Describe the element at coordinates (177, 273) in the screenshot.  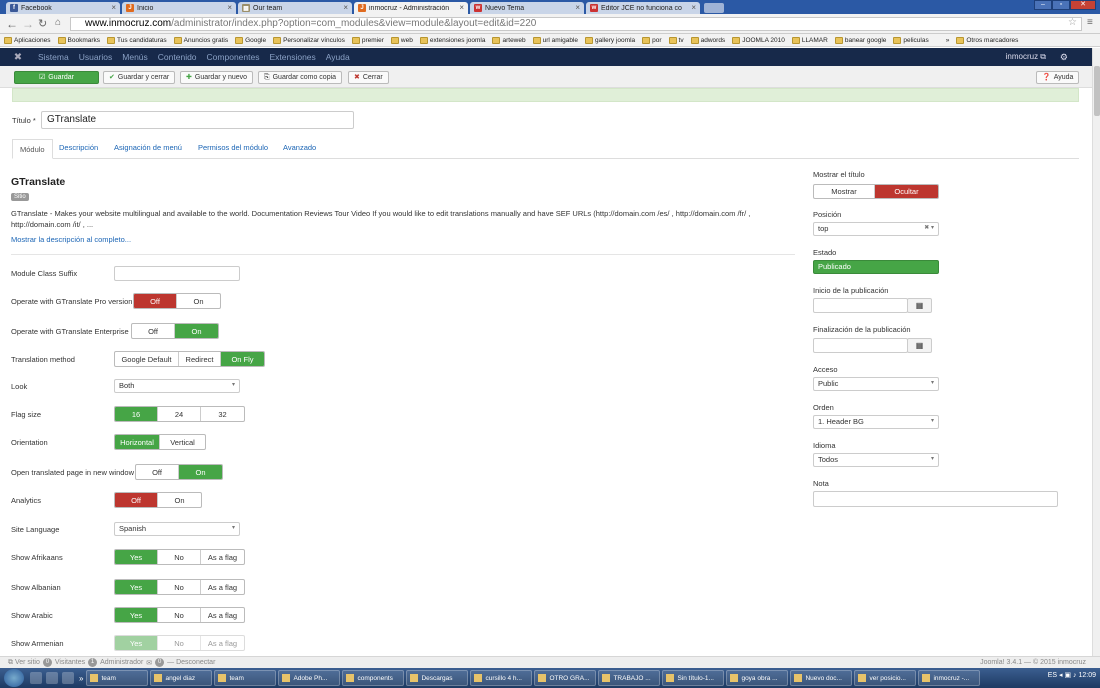
I see `module-class-suffix-input` at that location.